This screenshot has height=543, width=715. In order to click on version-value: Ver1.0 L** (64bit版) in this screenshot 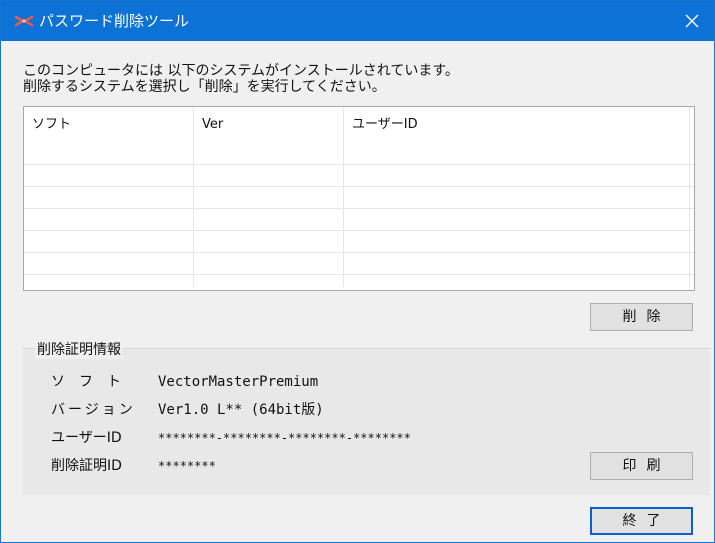, I will do `click(241, 410)`.